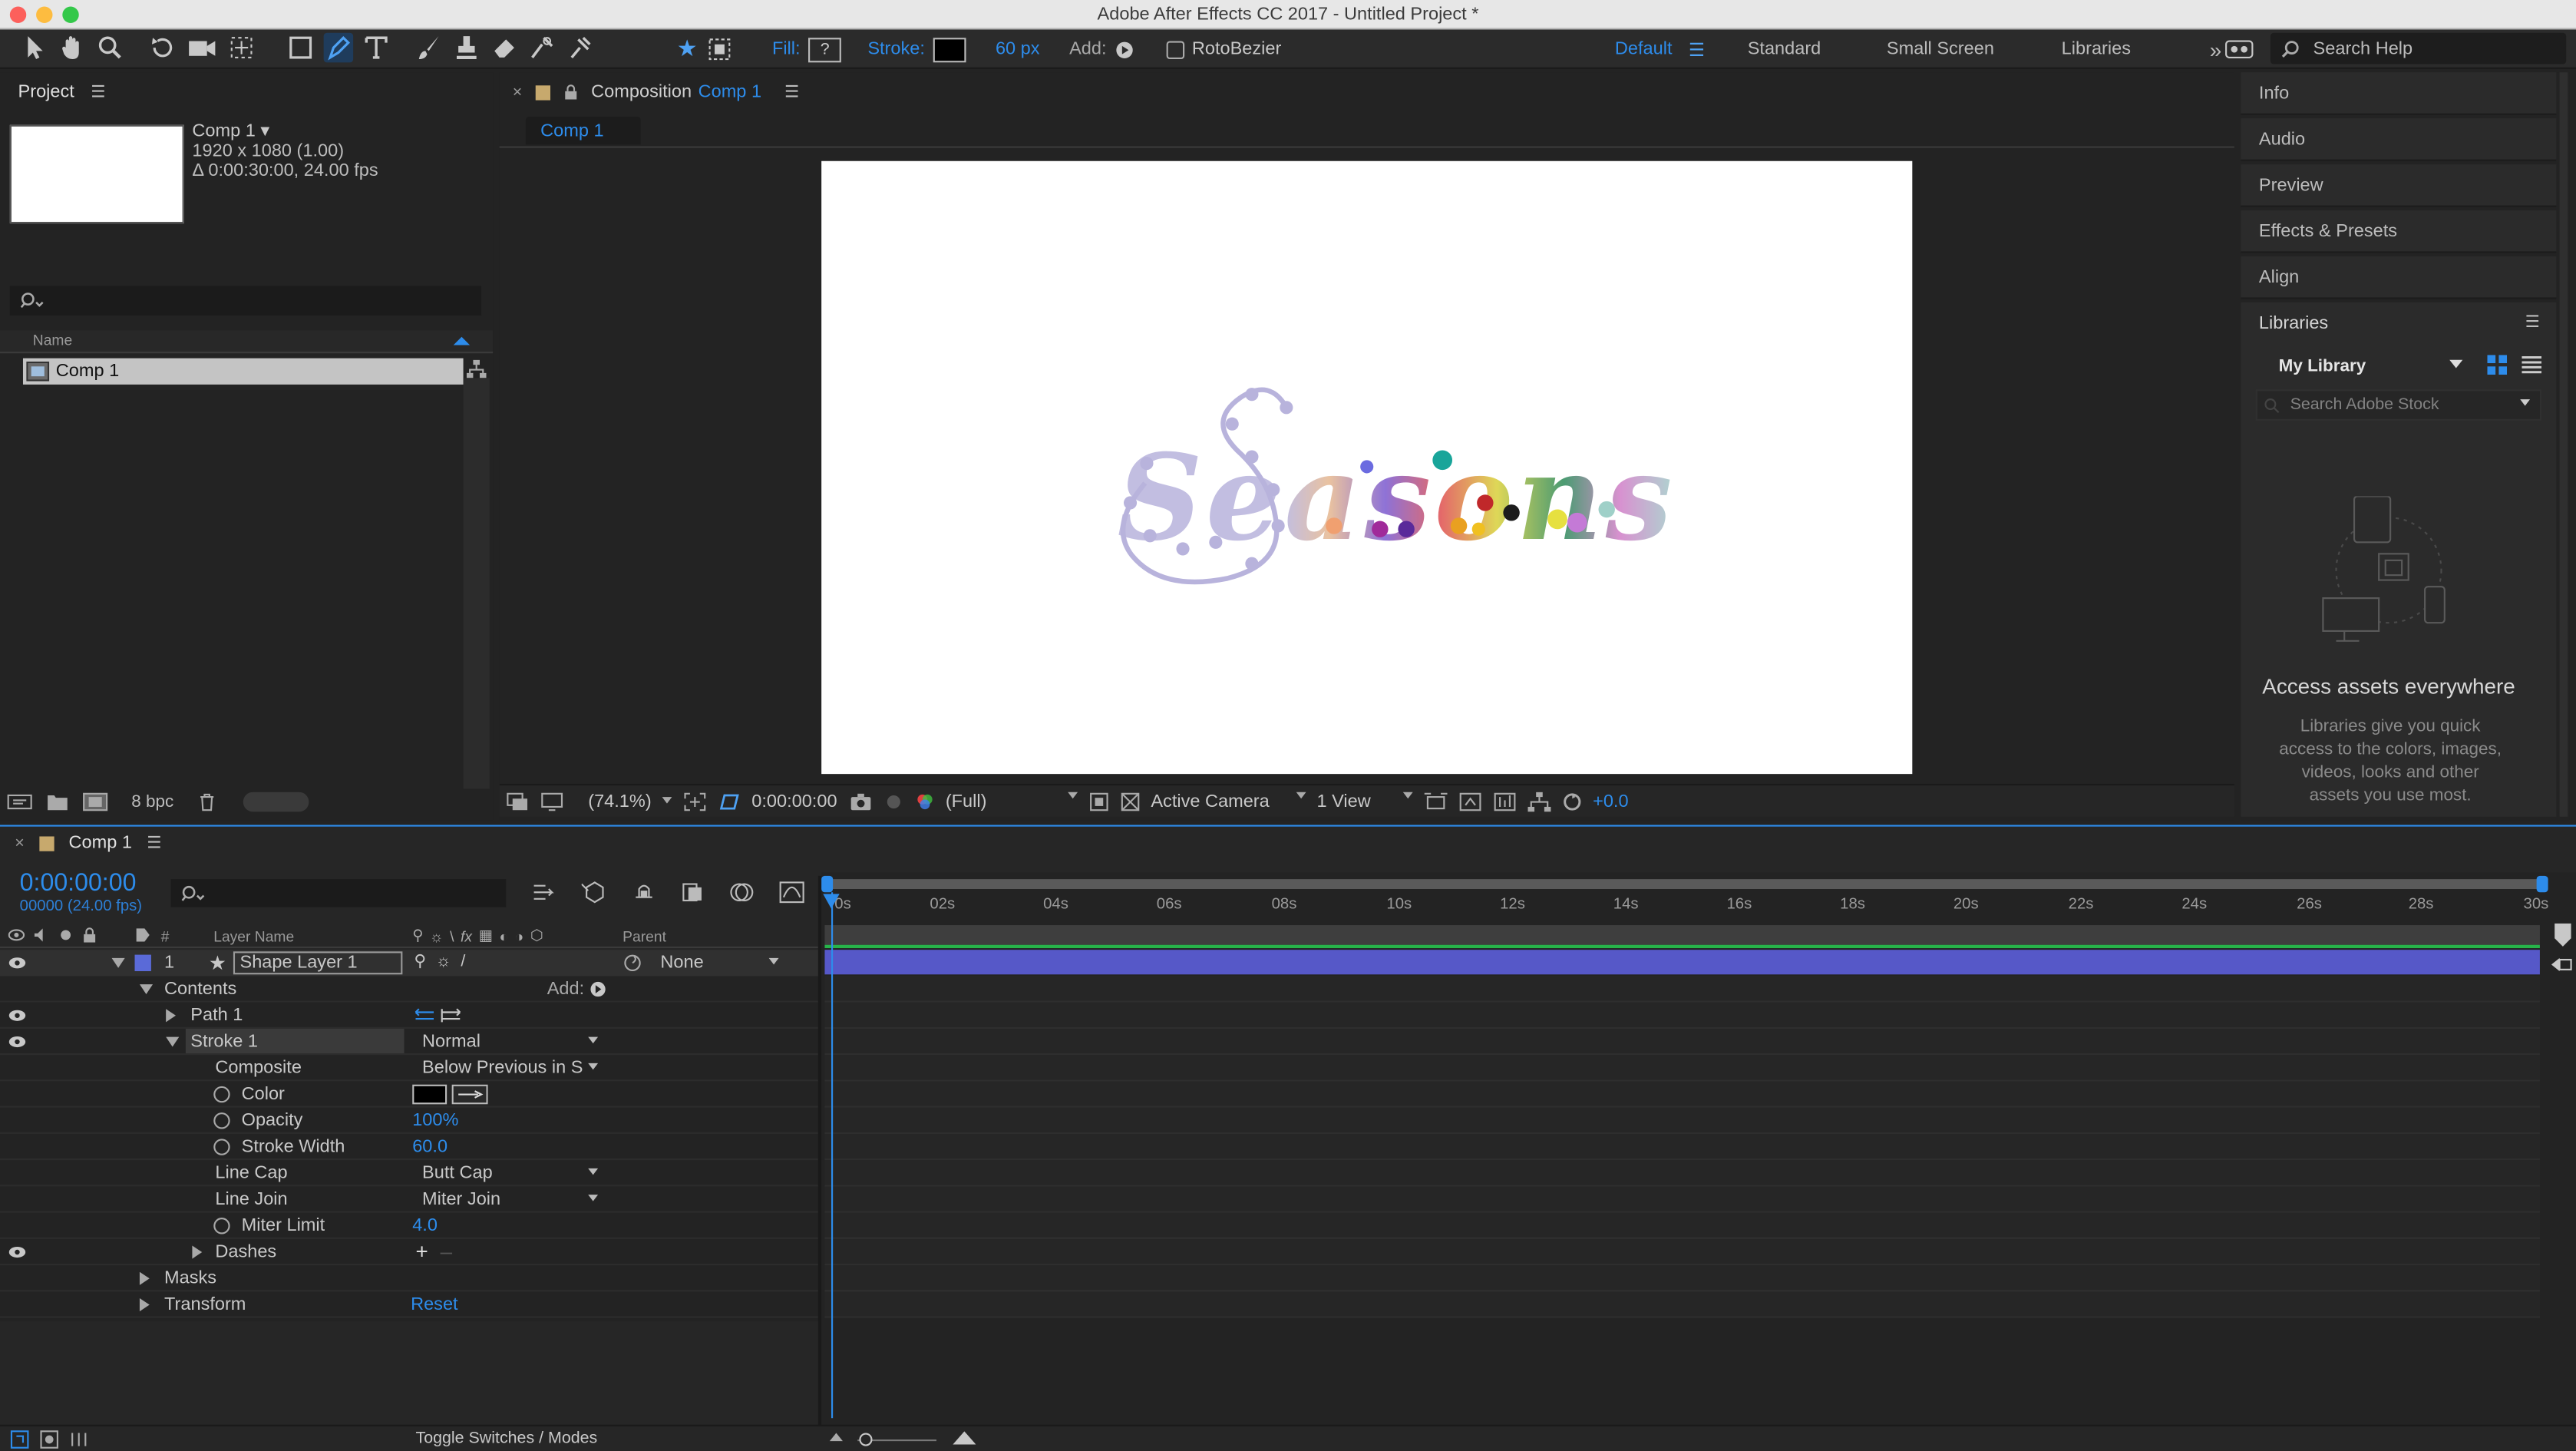 This screenshot has height=1451, width=2576. What do you see at coordinates (285, 131) in the screenshot?
I see `project-comp-name: Comp 1 ▾` at bounding box center [285, 131].